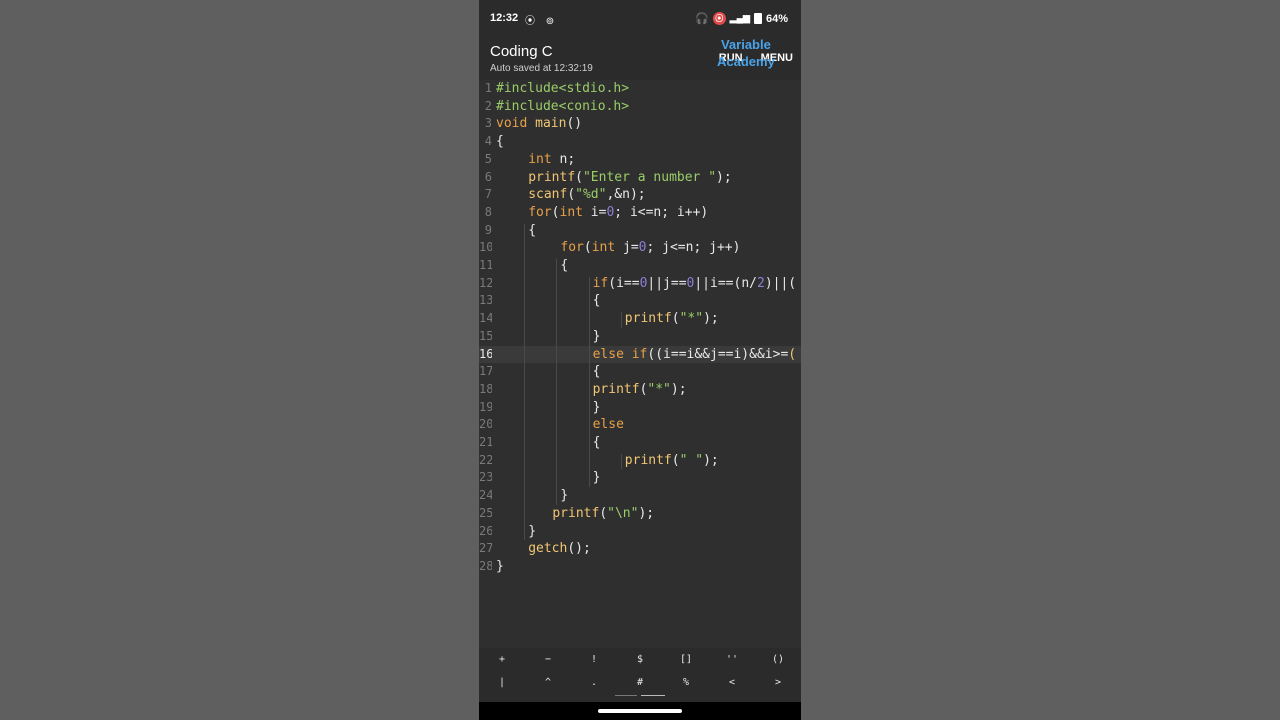  Describe the element at coordinates (640, 549) in the screenshot. I see `code-line: 27 getch();` at that location.